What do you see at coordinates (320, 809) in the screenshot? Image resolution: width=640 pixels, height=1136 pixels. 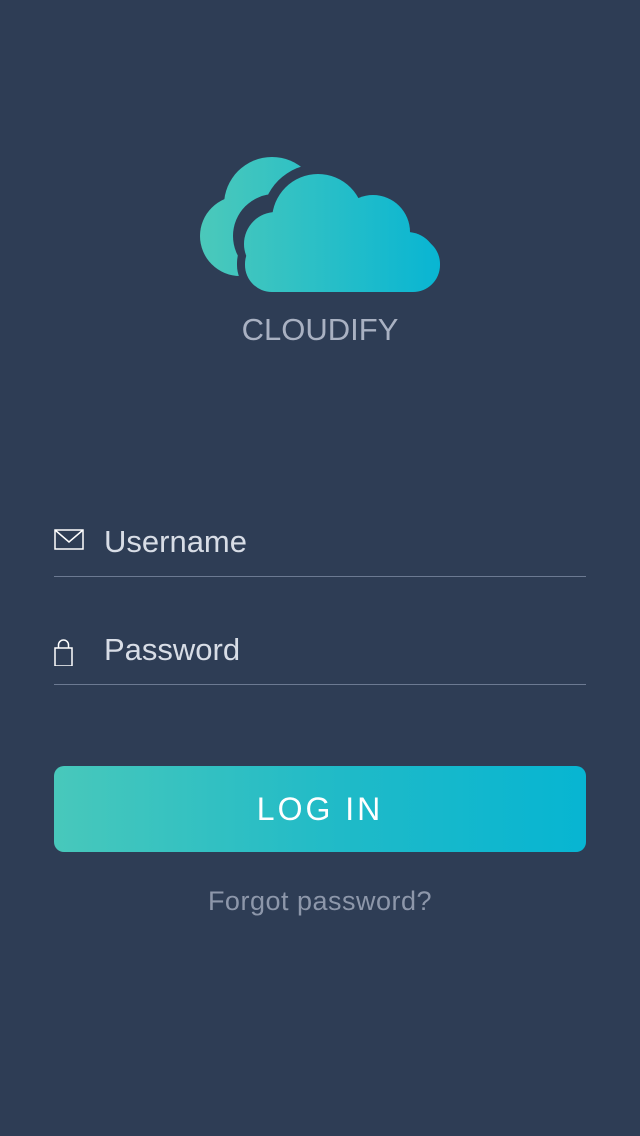 I see `login-button: LOG IN` at bounding box center [320, 809].